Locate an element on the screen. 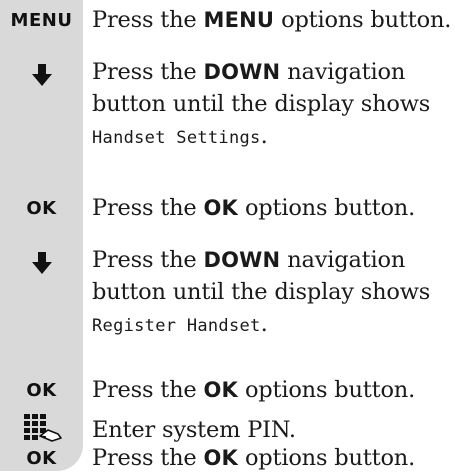 The width and height of the screenshot is (455, 474). step-5-text: Press the OK options button. is located at coordinates (272, 390).